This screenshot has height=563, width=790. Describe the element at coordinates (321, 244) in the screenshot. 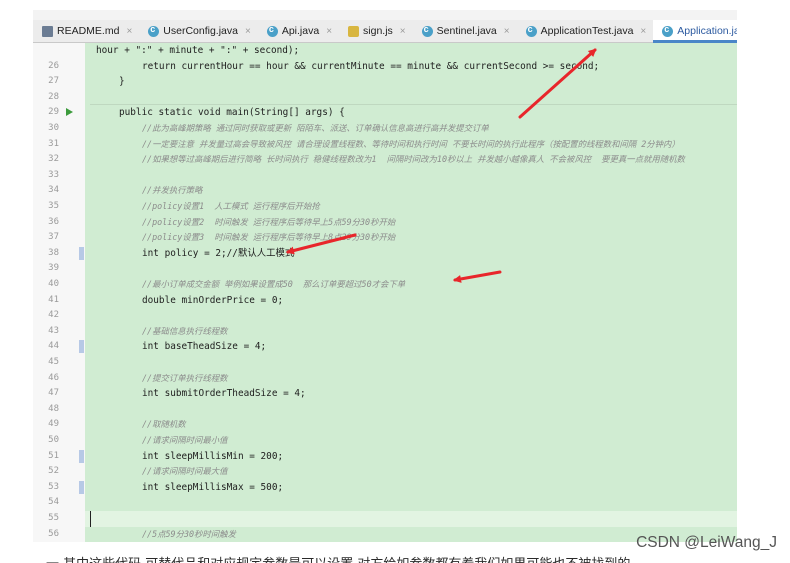

I see `annotation-arrow-to-policy` at that location.